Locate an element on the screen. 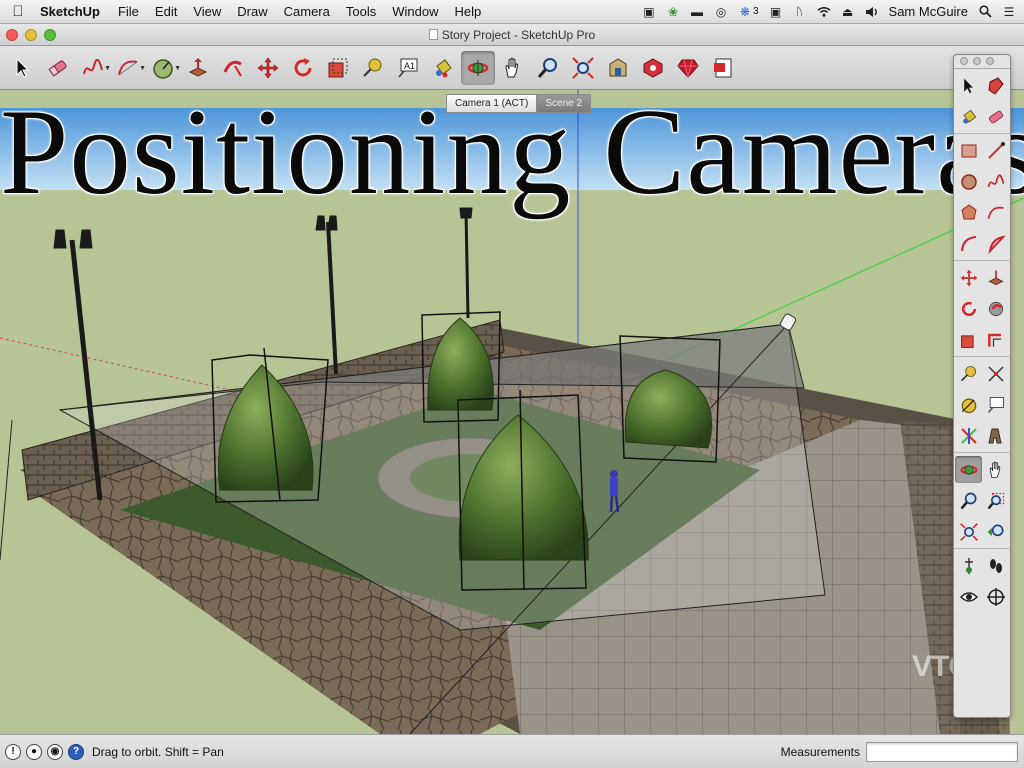 The width and height of the screenshot is (1024, 768). search-icon is located at coordinates (985, 11).